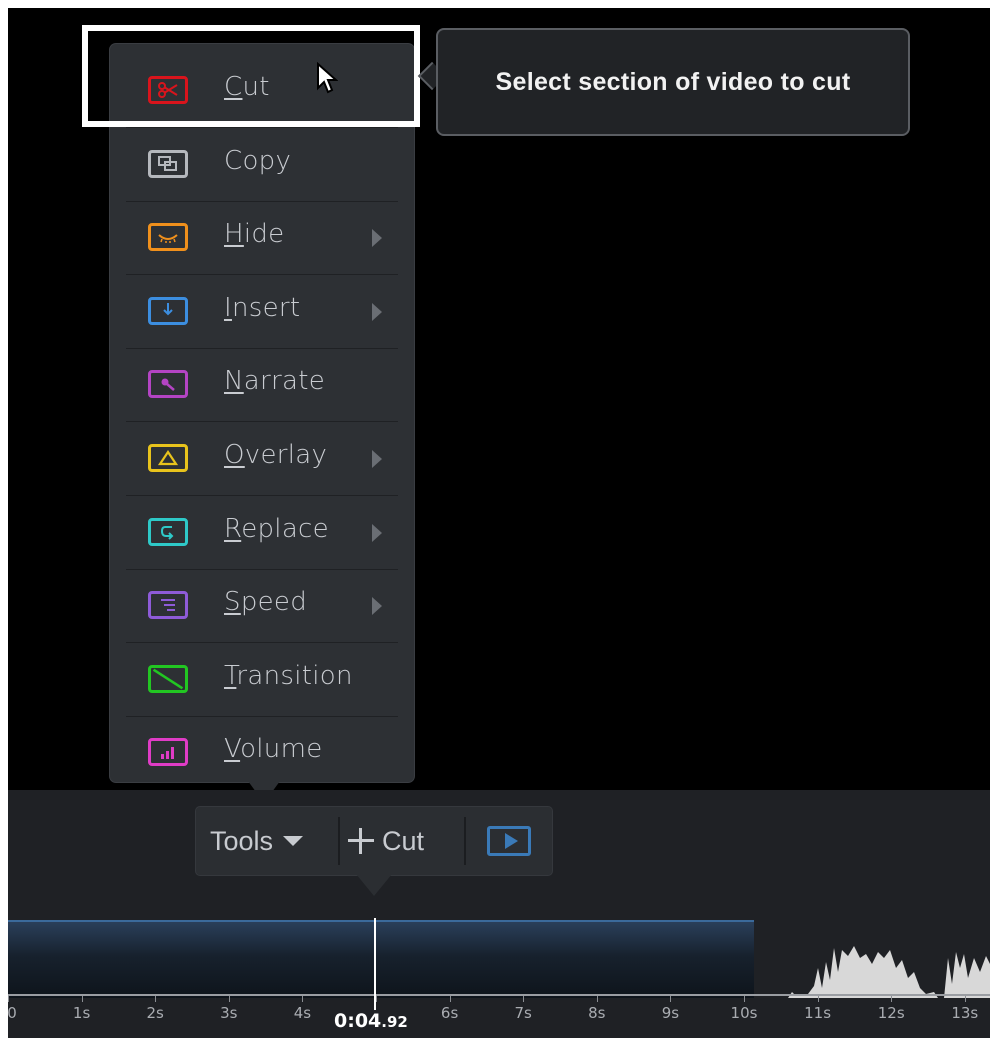 This screenshot has height=1038, width=990. What do you see at coordinates (375, 964) in the screenshot?
I see `playhead` at bounding box center [375, 964].